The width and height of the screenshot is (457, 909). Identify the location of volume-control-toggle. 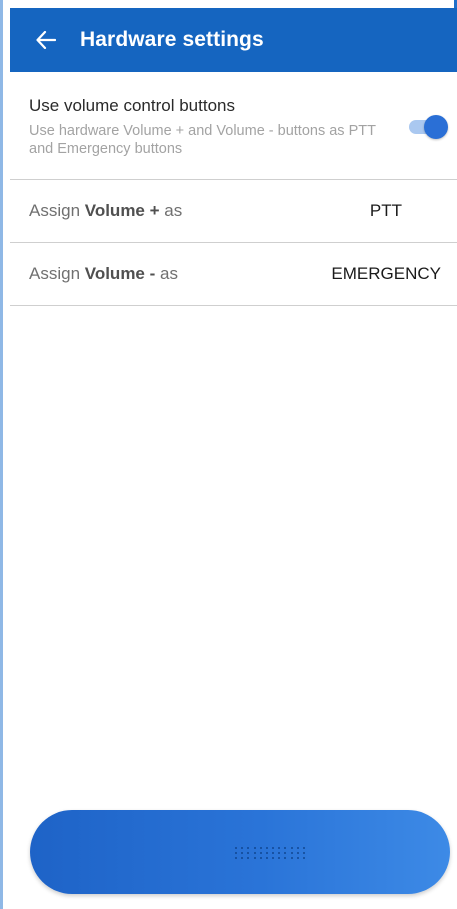
(427, 127).